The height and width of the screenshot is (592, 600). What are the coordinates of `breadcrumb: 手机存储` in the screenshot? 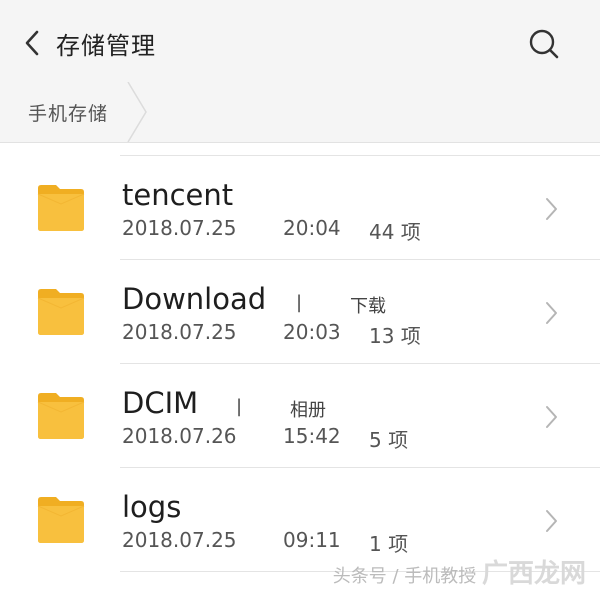 It's located at (300, 112).